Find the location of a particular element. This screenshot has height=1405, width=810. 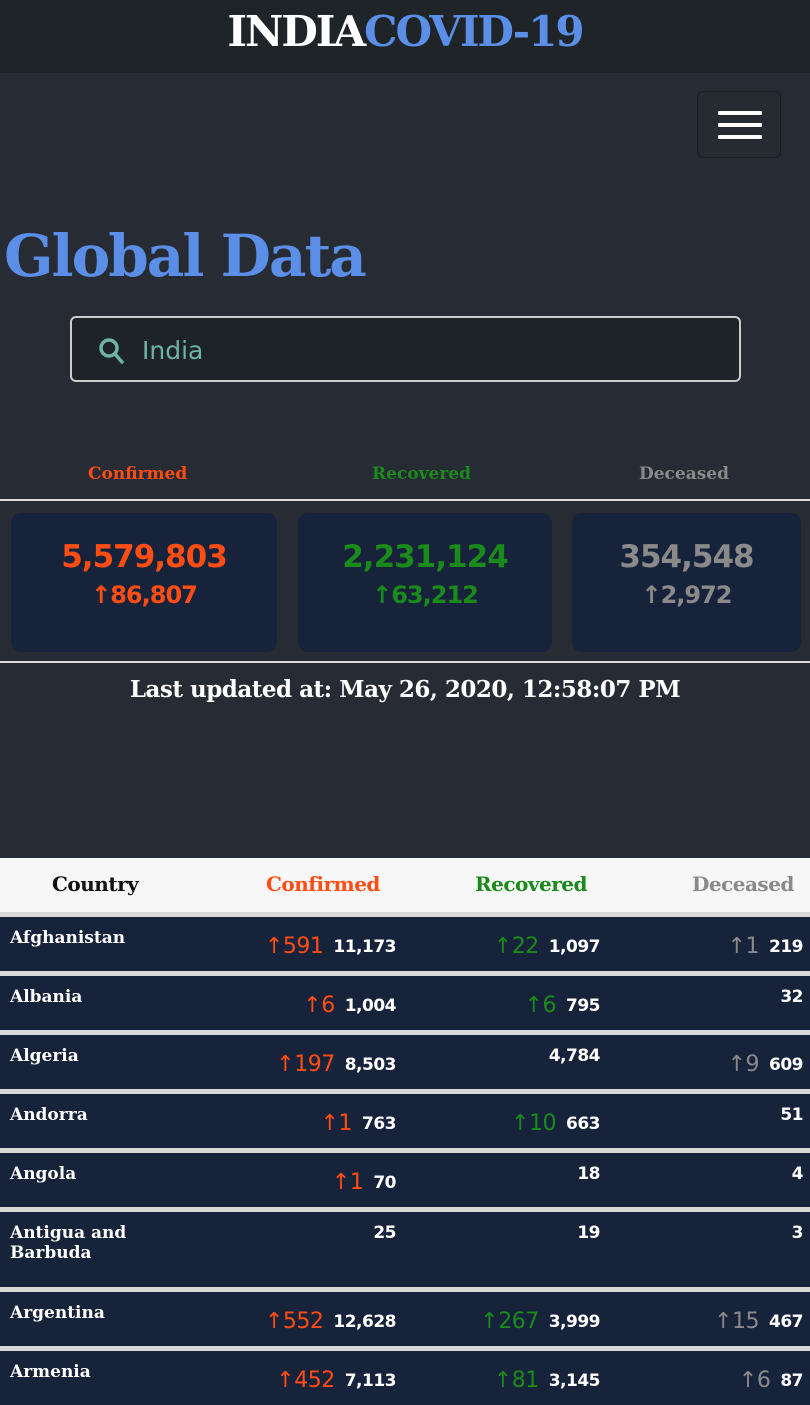

confirmed-delta: ↑6 is located at coordinates (319, 1005).